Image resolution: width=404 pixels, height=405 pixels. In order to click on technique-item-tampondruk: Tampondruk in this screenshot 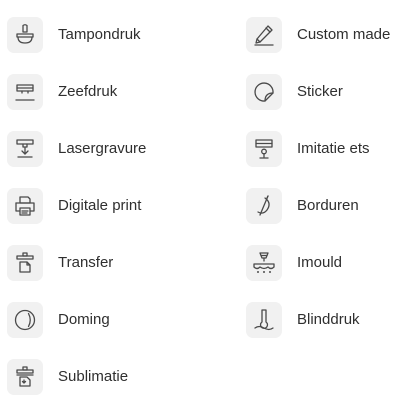, I will do `click(86, 34)`.